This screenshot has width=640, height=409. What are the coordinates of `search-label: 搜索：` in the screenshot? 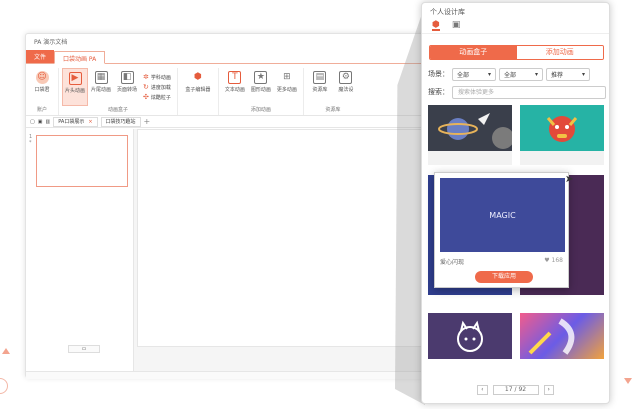 It's located at (438, 92).